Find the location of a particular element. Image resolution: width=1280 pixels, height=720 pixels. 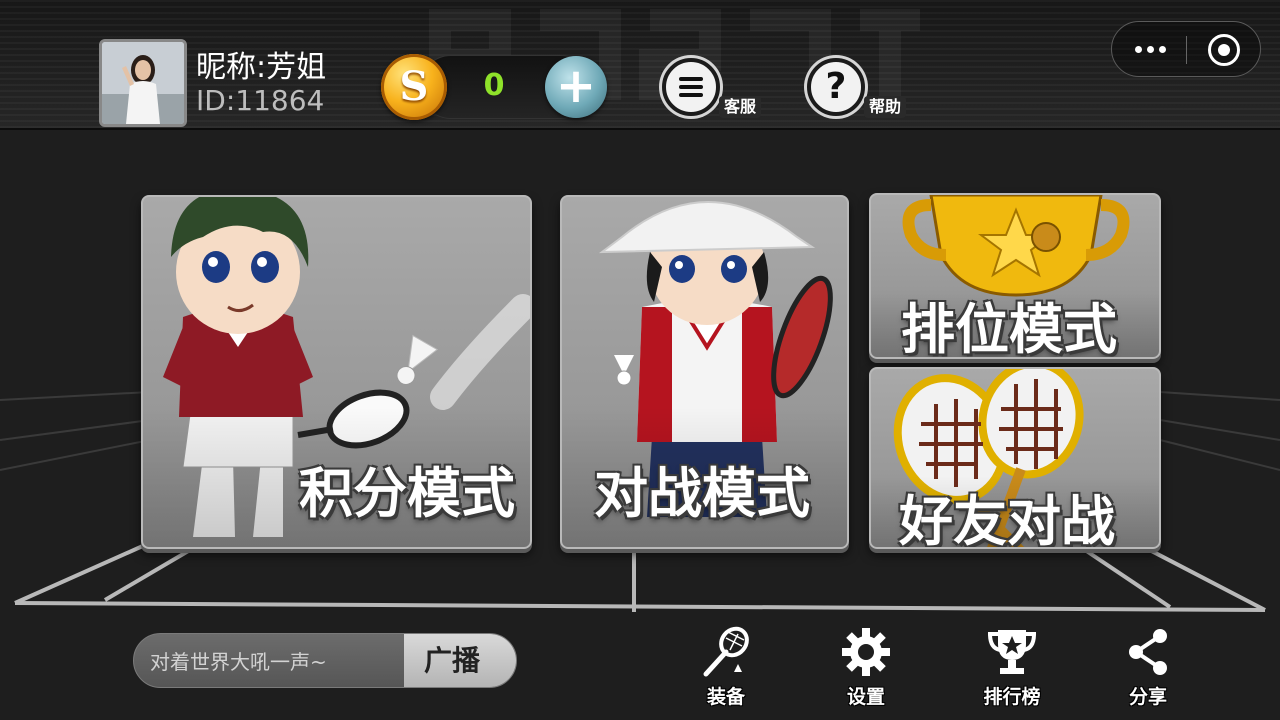

customer-service-icon is located at coordinates (691, 87).